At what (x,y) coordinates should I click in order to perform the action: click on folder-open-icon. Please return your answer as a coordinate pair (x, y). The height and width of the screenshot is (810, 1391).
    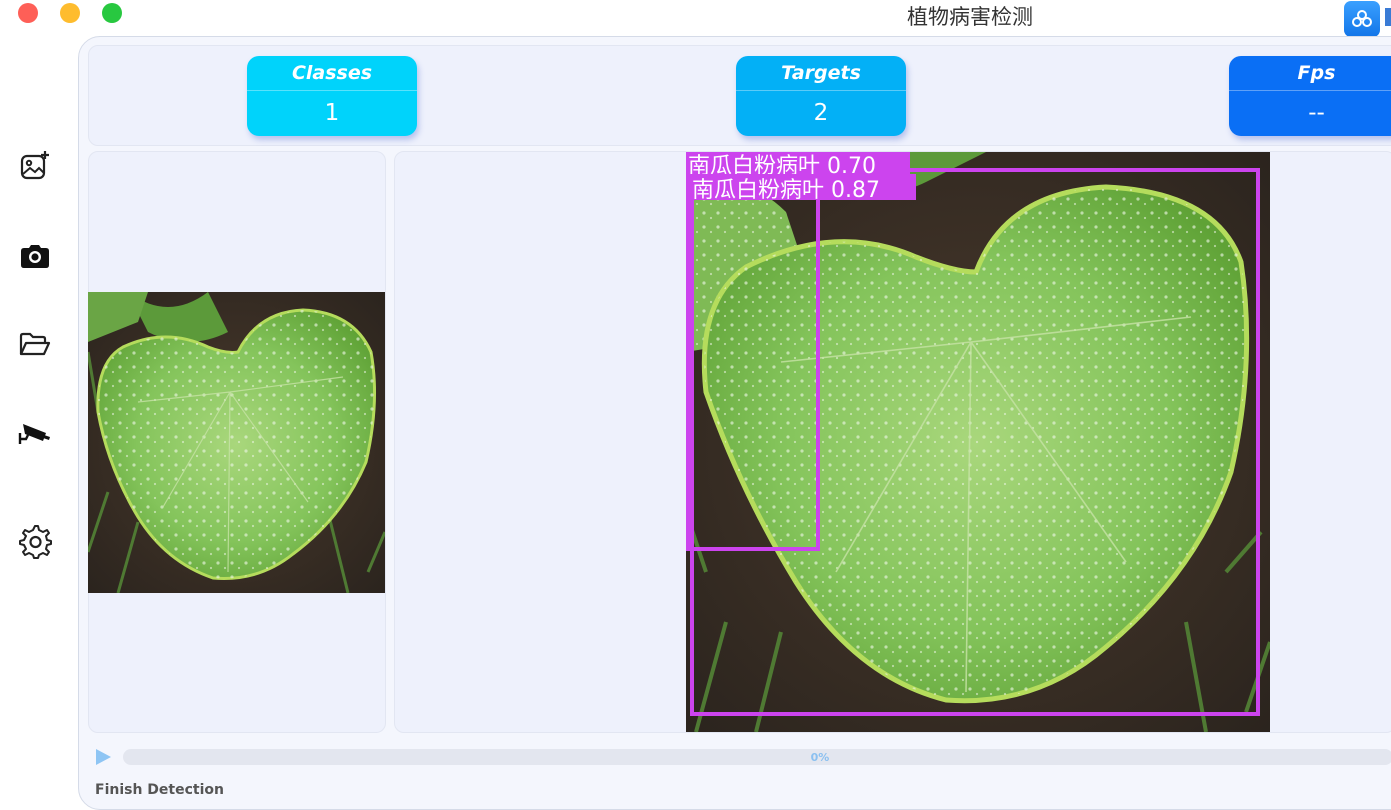
    Looking at the image, I should click on (35, 344).